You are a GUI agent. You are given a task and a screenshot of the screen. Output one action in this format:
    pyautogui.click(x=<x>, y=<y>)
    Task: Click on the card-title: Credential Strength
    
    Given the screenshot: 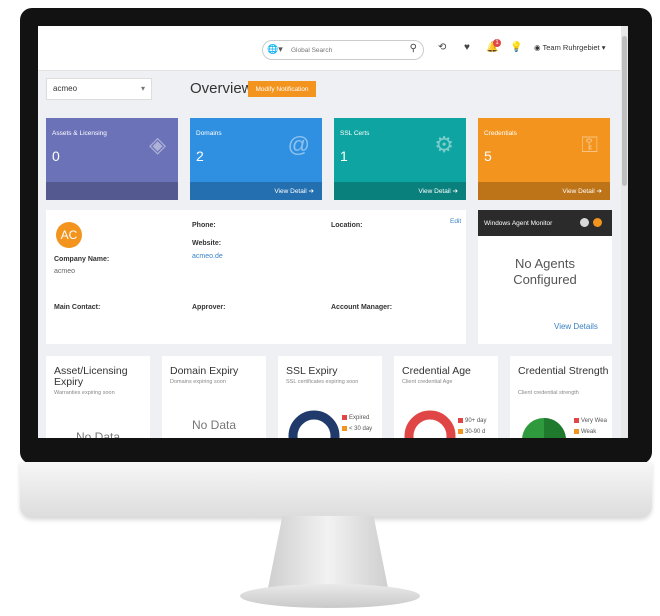 What is the action you would take?
    pyautogui.click(x=563, y=371)
    